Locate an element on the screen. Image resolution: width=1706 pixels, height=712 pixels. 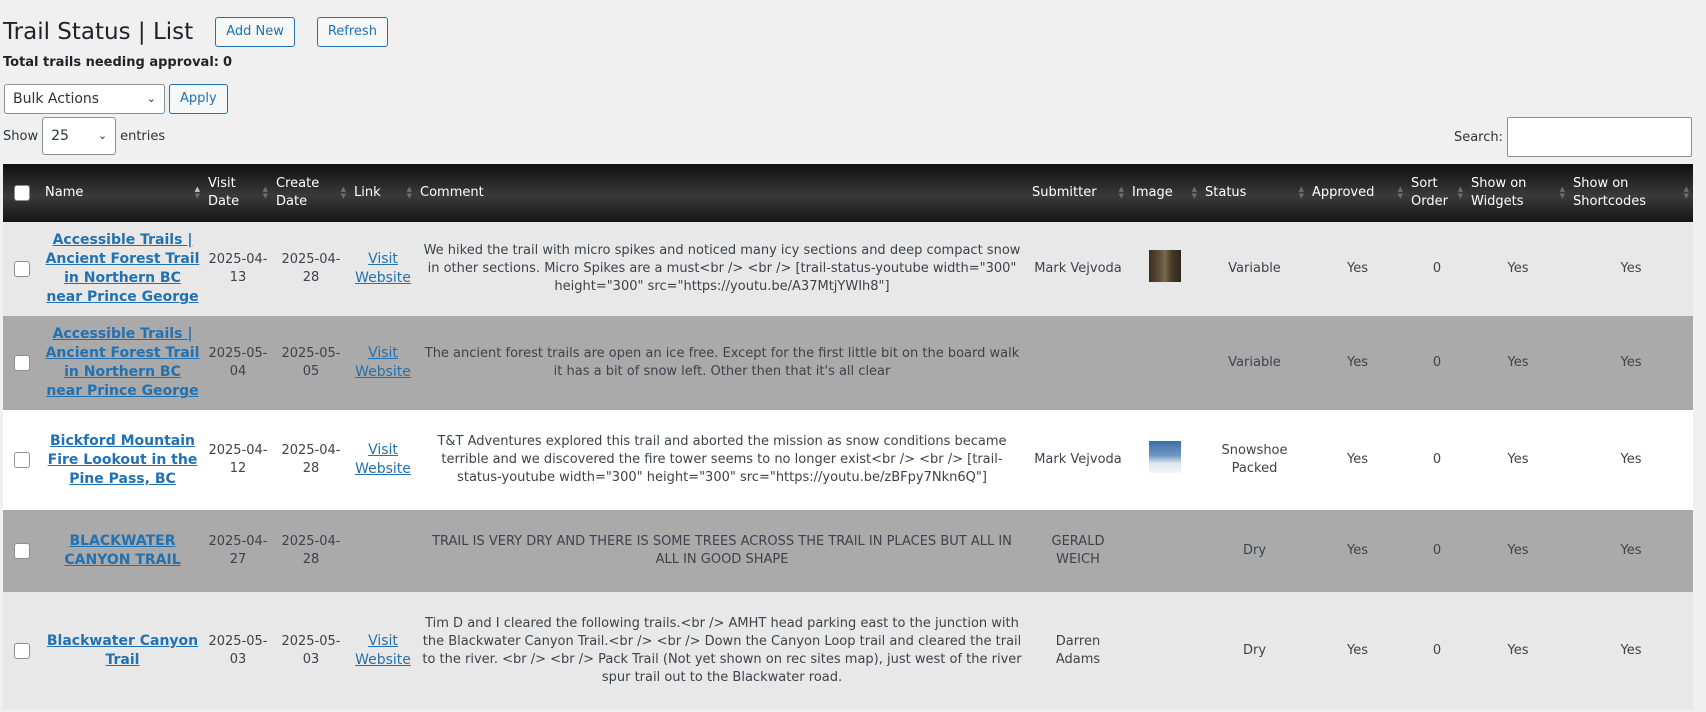
approval-count: 0 is located at coordinates (227, 62).